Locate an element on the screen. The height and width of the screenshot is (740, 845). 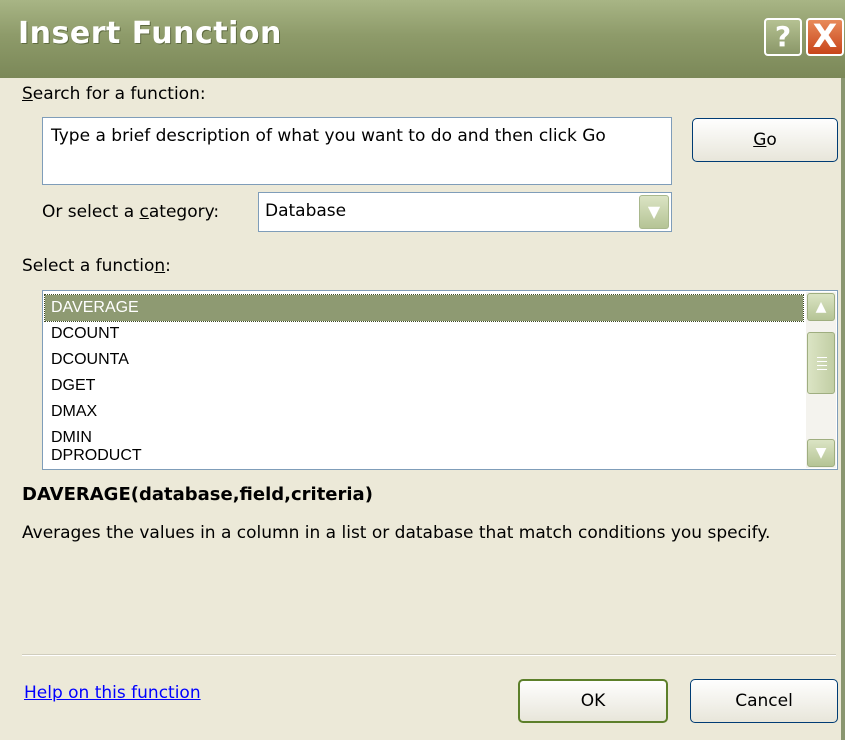
help-icon: ? is located at coordinates (783, 37).